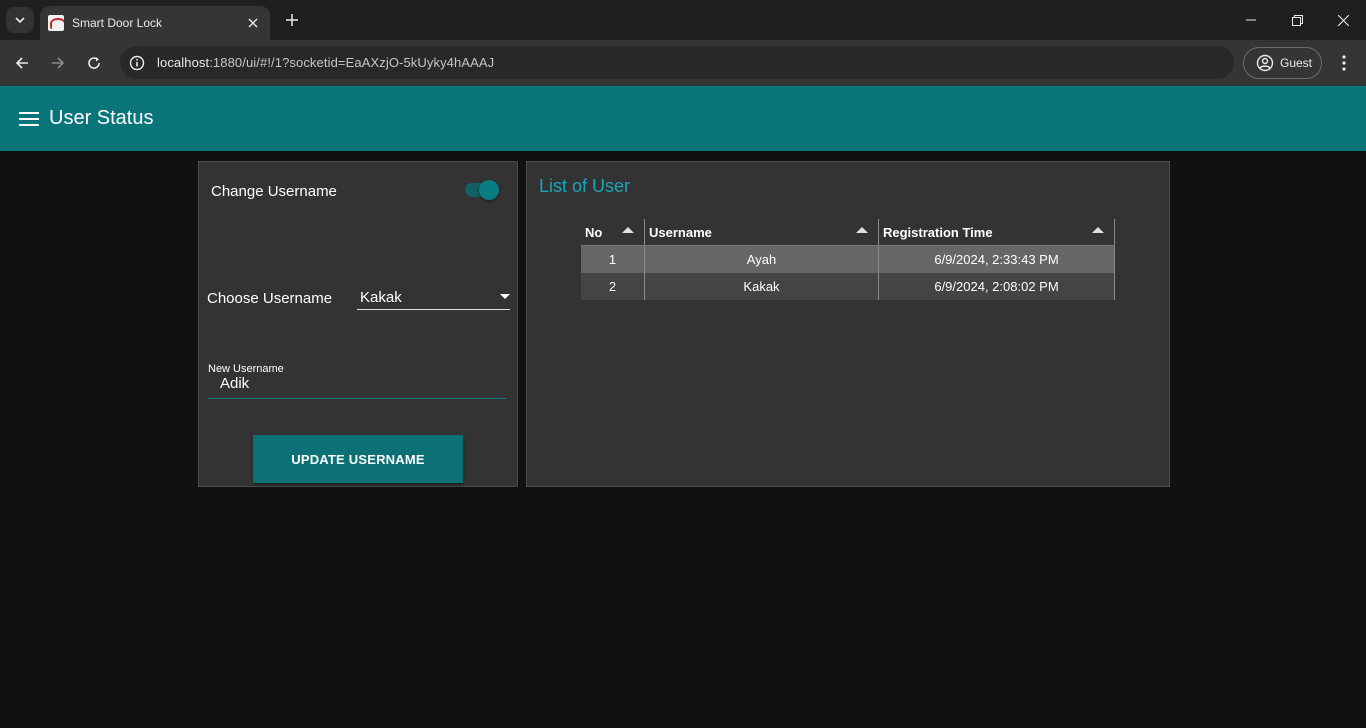 The image size is (1366, 728). I want to click on site-info-button, so click(137, 63).